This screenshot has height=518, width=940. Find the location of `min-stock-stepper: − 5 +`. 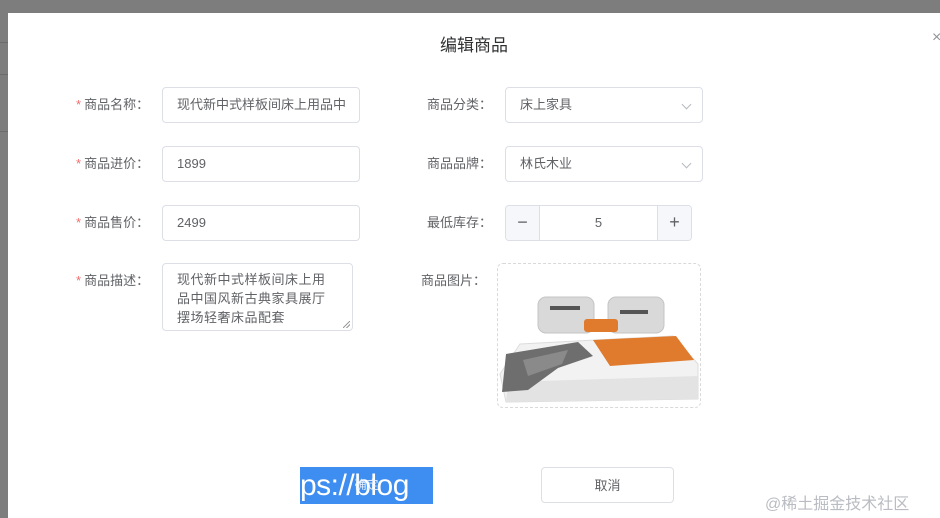

min-stock-stepper: − 5 + is located at coordinates (598, 223).